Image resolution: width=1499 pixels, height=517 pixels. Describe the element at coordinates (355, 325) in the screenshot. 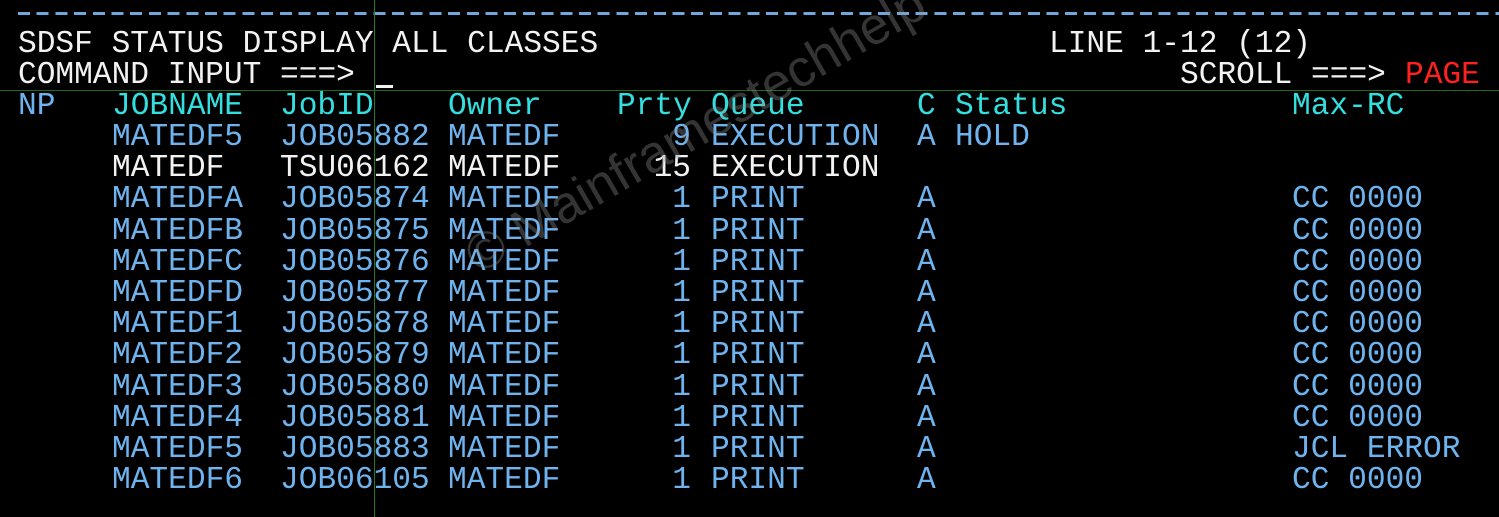

I see `jobid-cell: JOB05878` at that location.